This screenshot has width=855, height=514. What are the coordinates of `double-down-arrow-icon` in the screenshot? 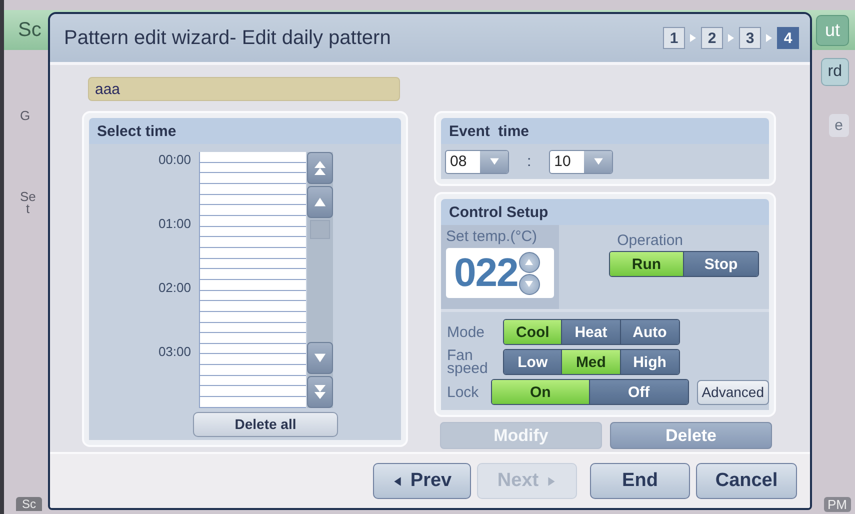 It's located at (320, 391).